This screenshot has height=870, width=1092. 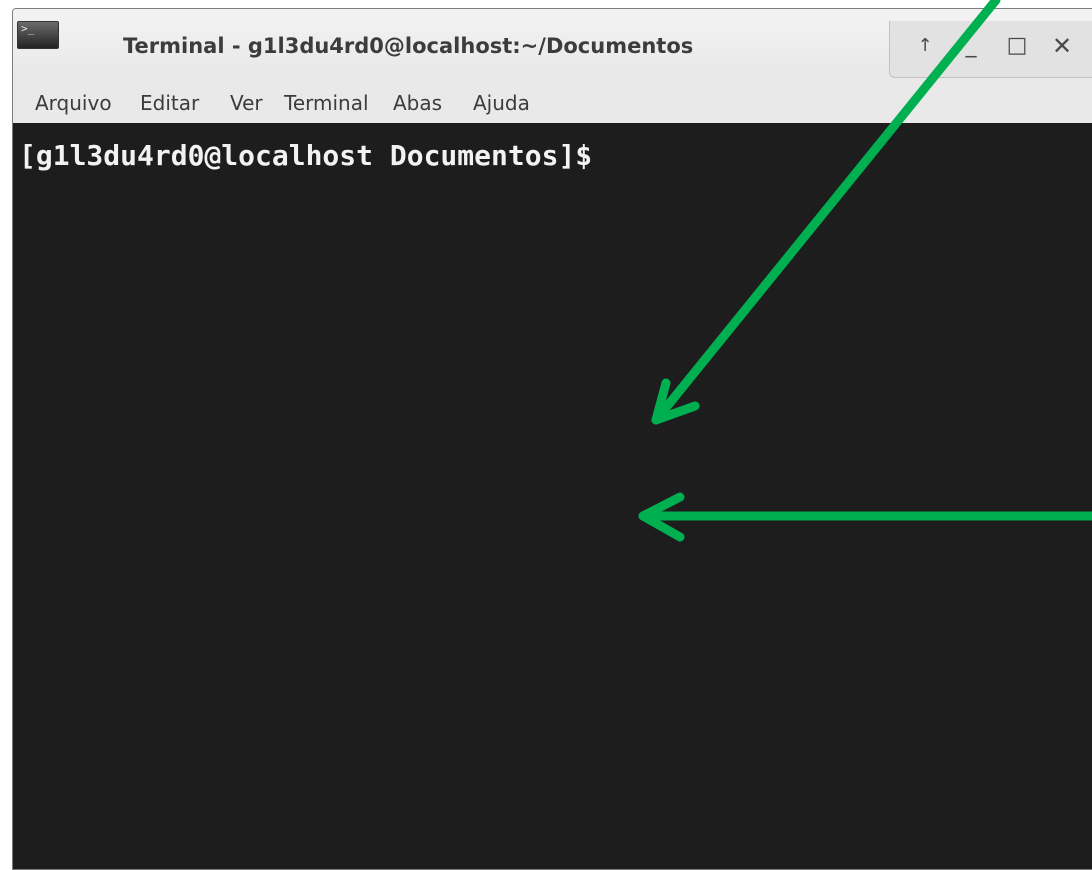 I want to click on shade-up-icon: ↑, so click(x=925, y=46).